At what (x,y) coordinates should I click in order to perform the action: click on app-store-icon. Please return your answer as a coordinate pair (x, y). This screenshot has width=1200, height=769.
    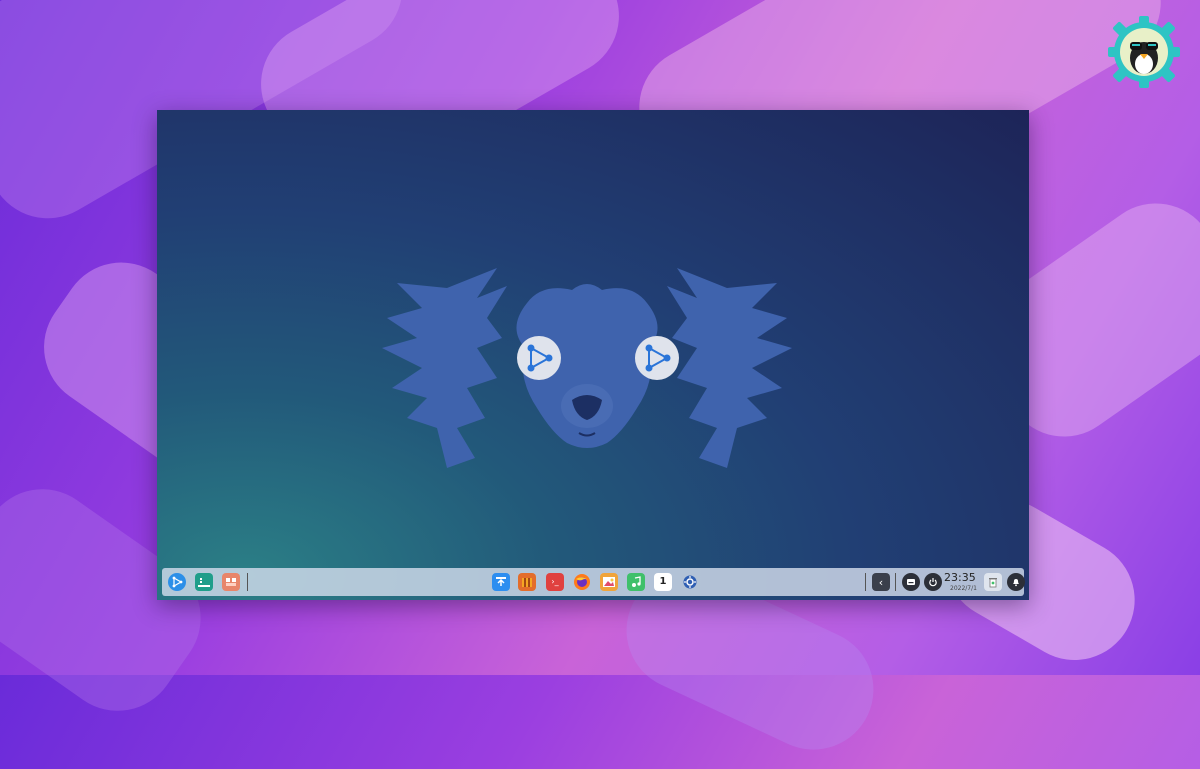
    Looking at the image, I should click on (501, 581).